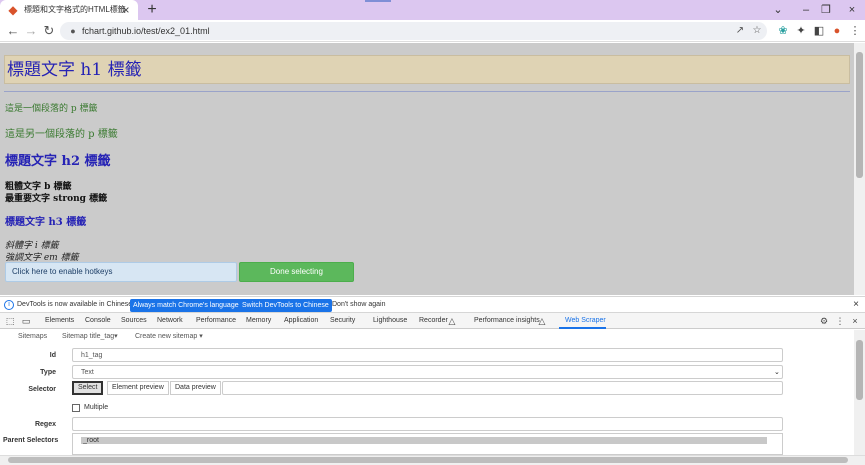  Describe the element at coordinates (61, 134) in the screenshot. I see `paragraph-2: 這是另一個段落的 p 標籤` at that location.